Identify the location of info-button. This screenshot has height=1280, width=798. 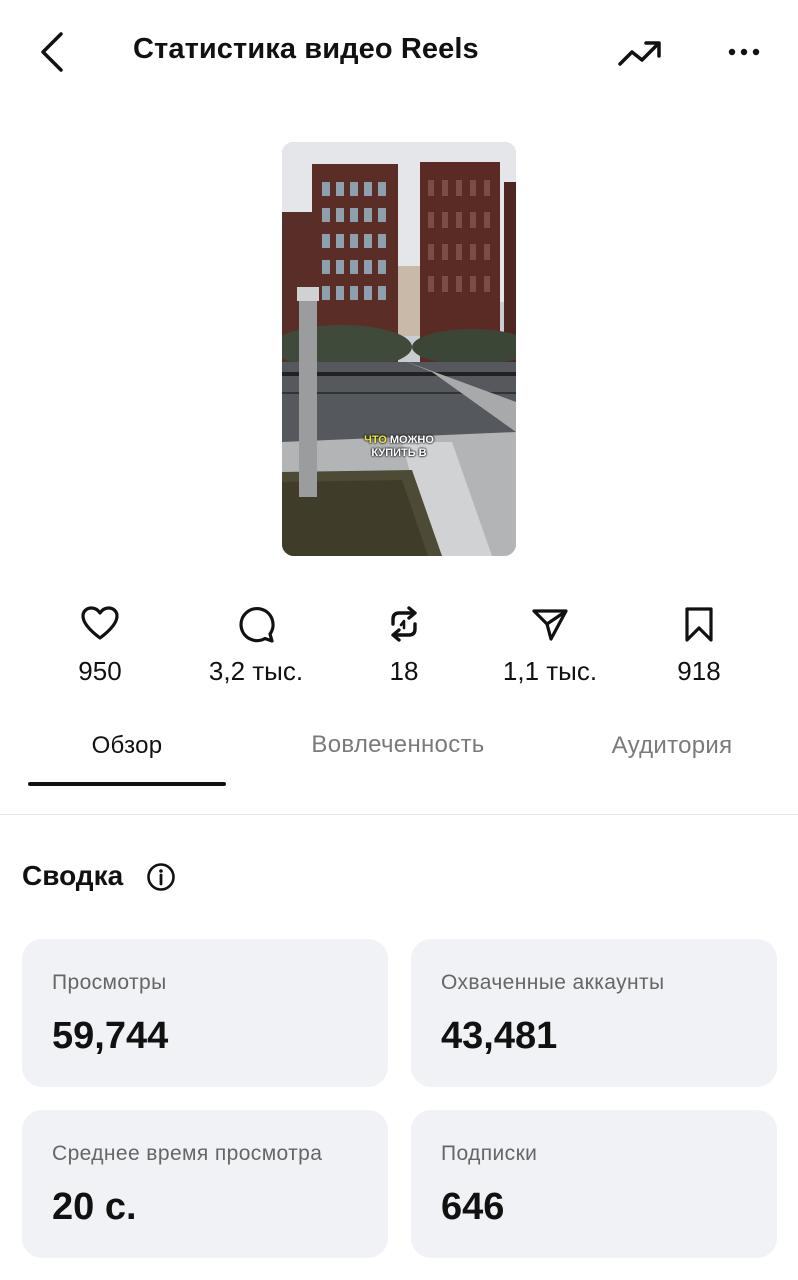
(161, 877).